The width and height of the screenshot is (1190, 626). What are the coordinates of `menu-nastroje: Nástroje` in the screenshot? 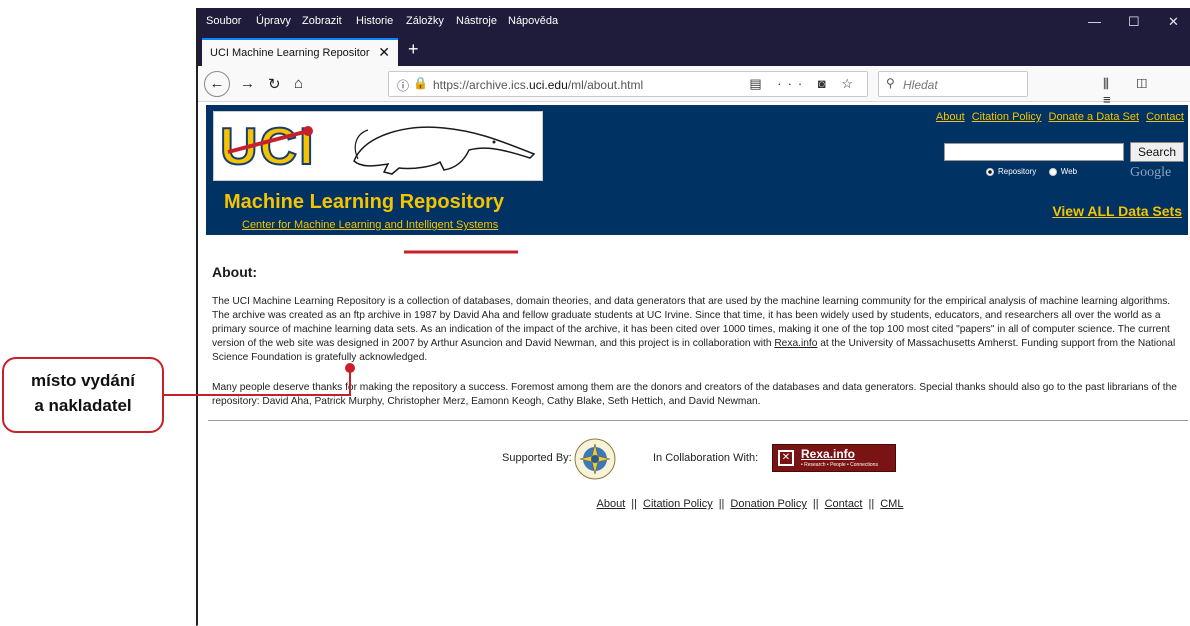 It's located at (476, 21).